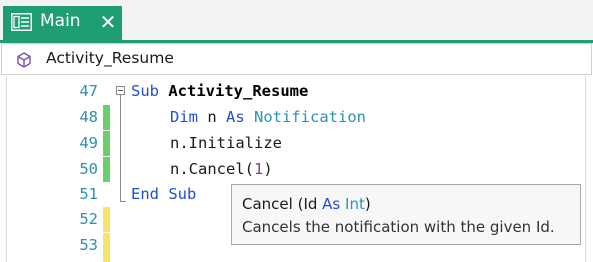 The height and width of the screenshot is (262, 593). Describe the element at coordinates (21, 22) in the screenshot. I see `code-module-icon` at that location.